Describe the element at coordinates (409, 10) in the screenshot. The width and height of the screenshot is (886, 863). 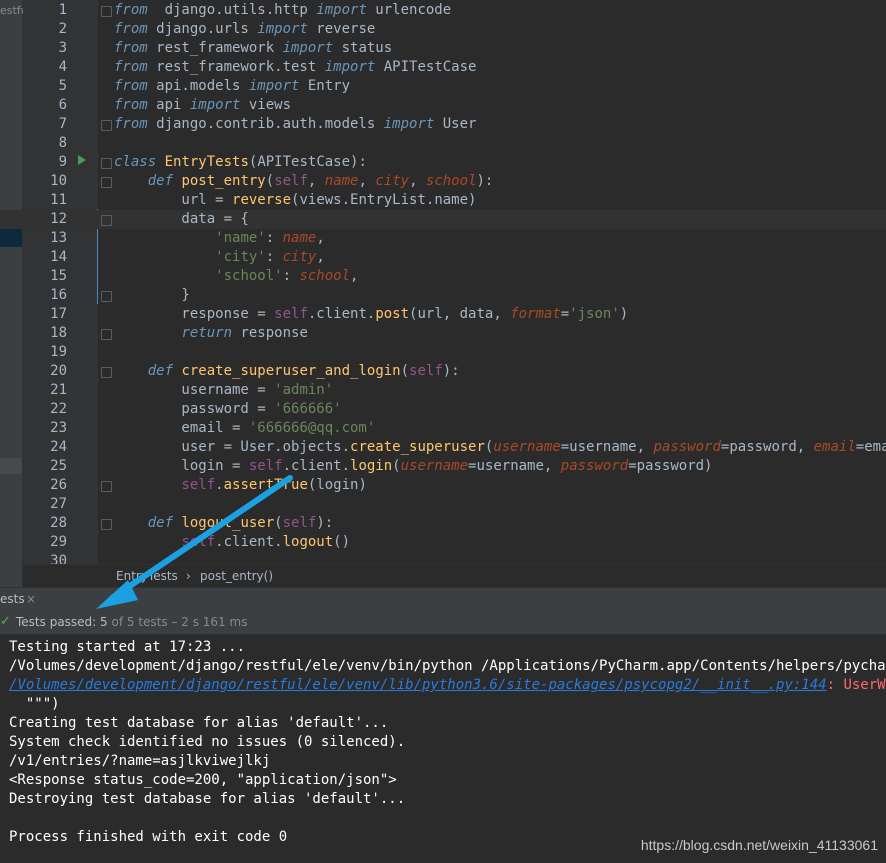
I see `code-token: urlencode` at that location.